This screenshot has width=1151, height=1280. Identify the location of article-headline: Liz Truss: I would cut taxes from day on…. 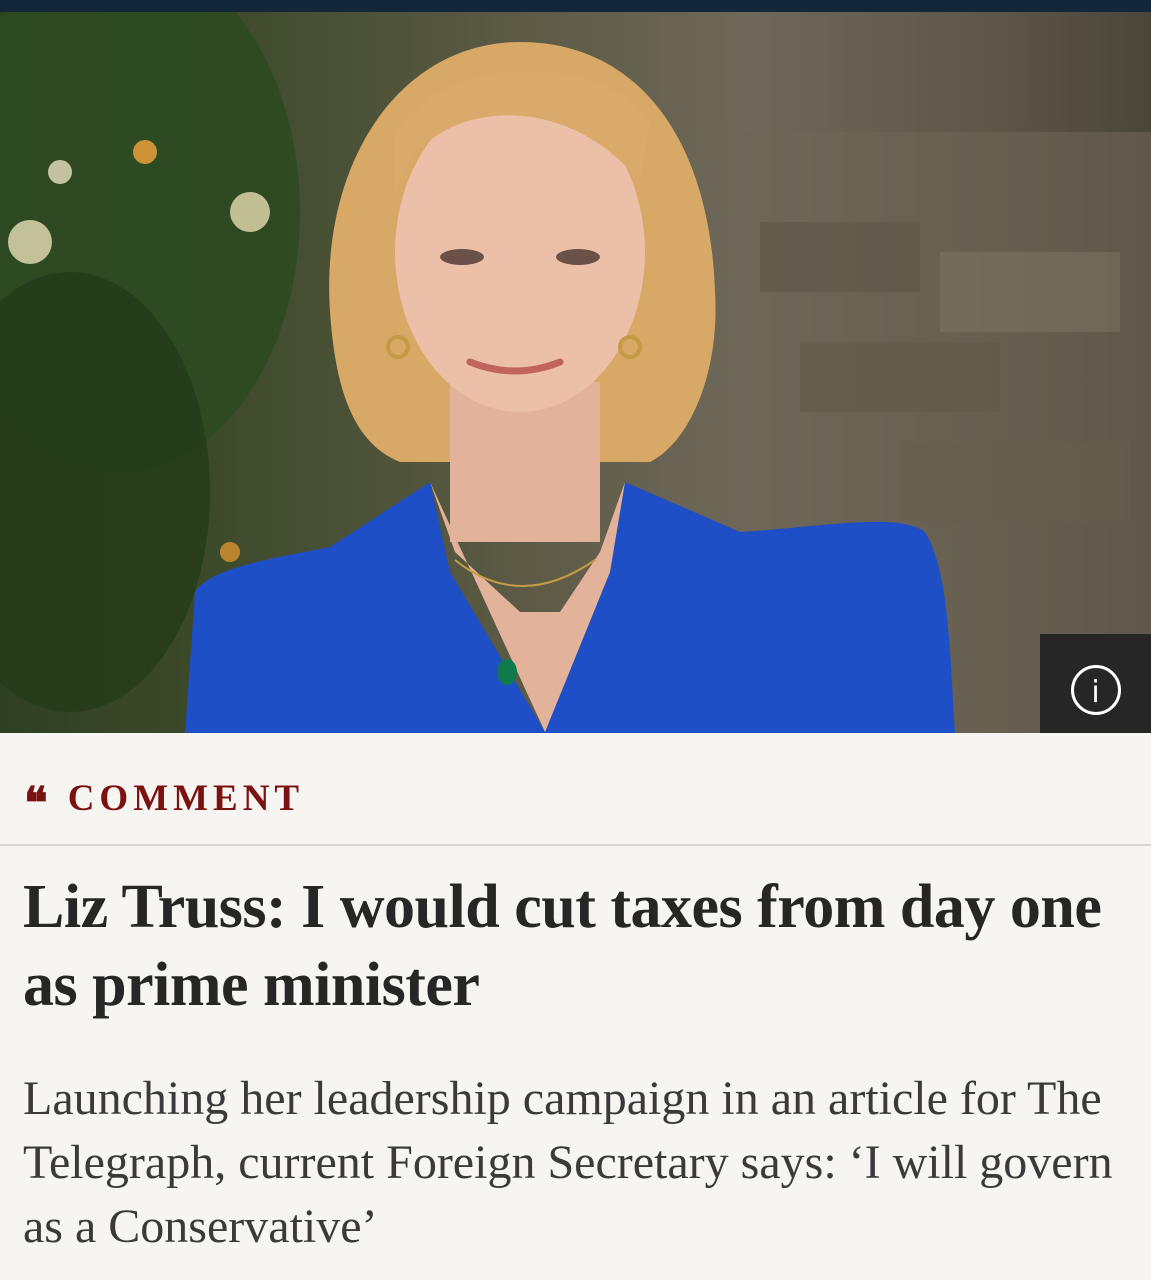
(562, 946).